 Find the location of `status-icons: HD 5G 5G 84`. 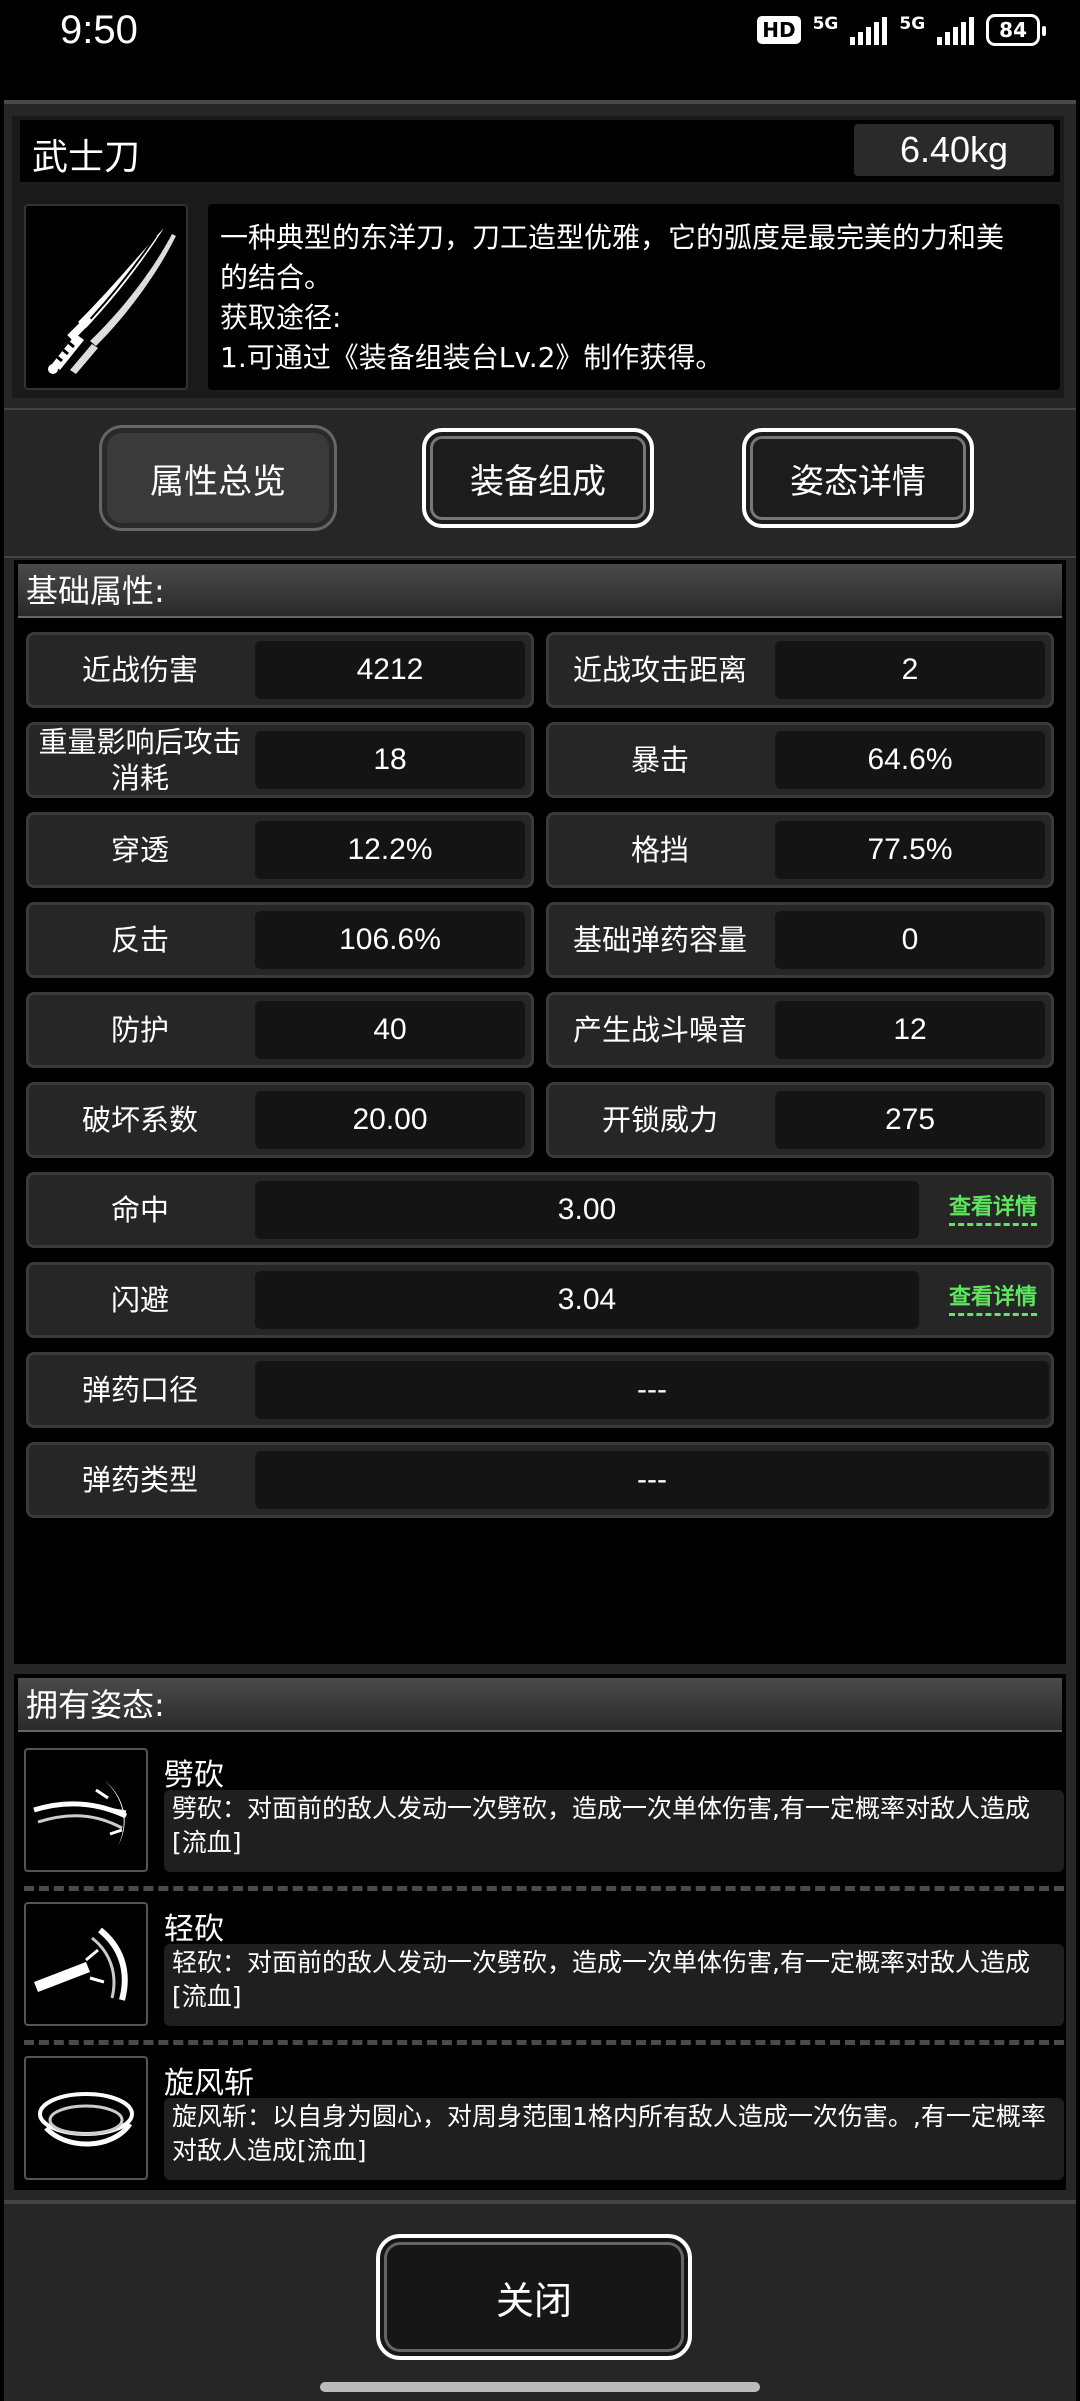

status-icons: HD 5G 5G 84 is located at coordinates (901, 30).